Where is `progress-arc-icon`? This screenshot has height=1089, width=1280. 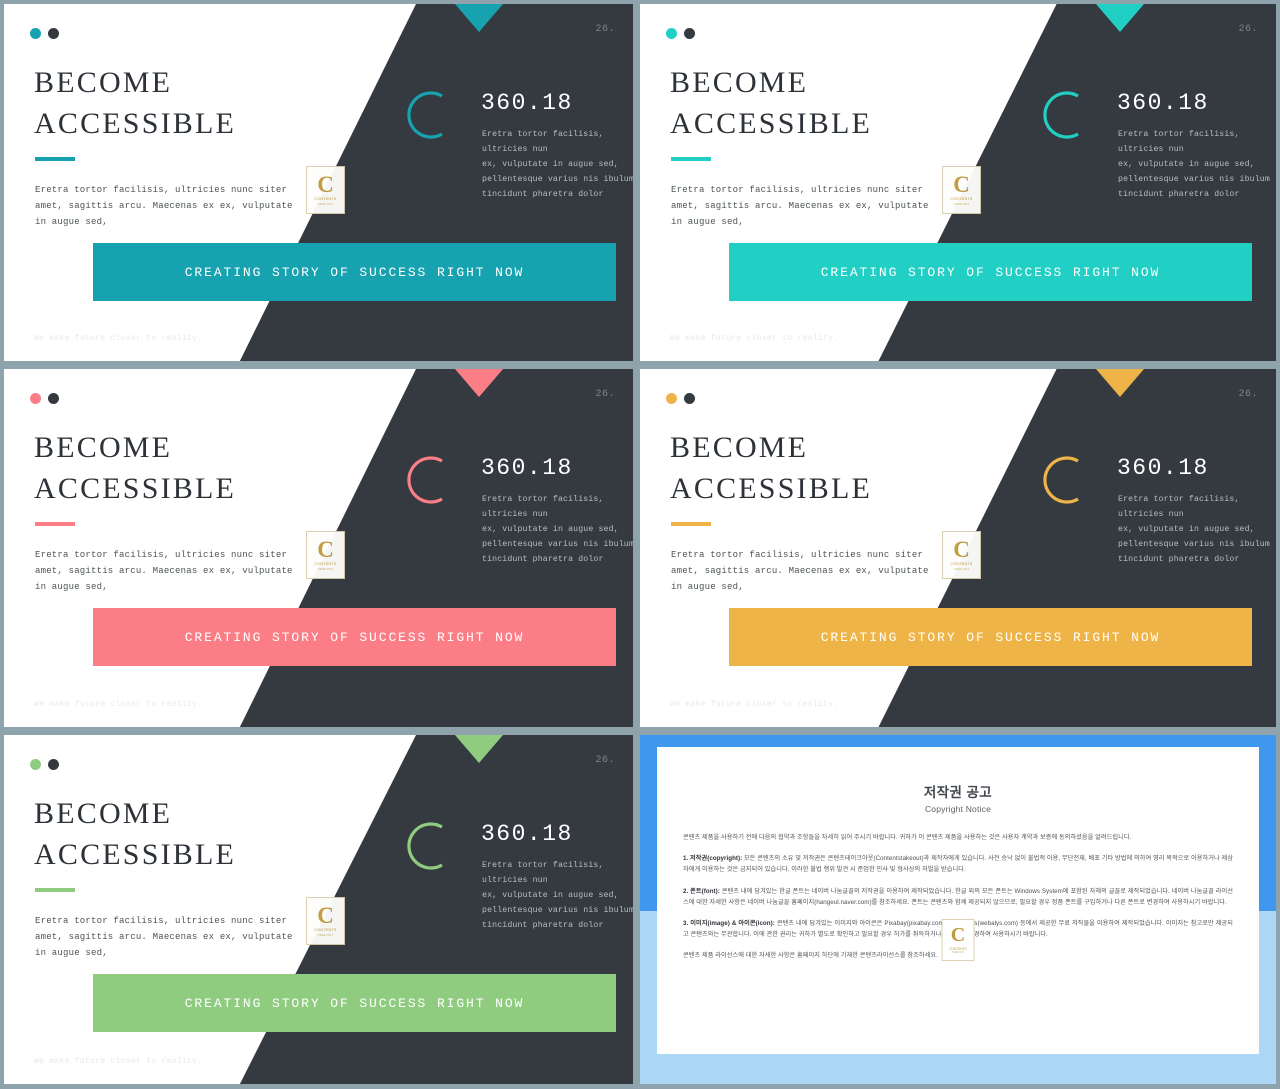 progress-arc-icon is located at coordinates (425, 480).